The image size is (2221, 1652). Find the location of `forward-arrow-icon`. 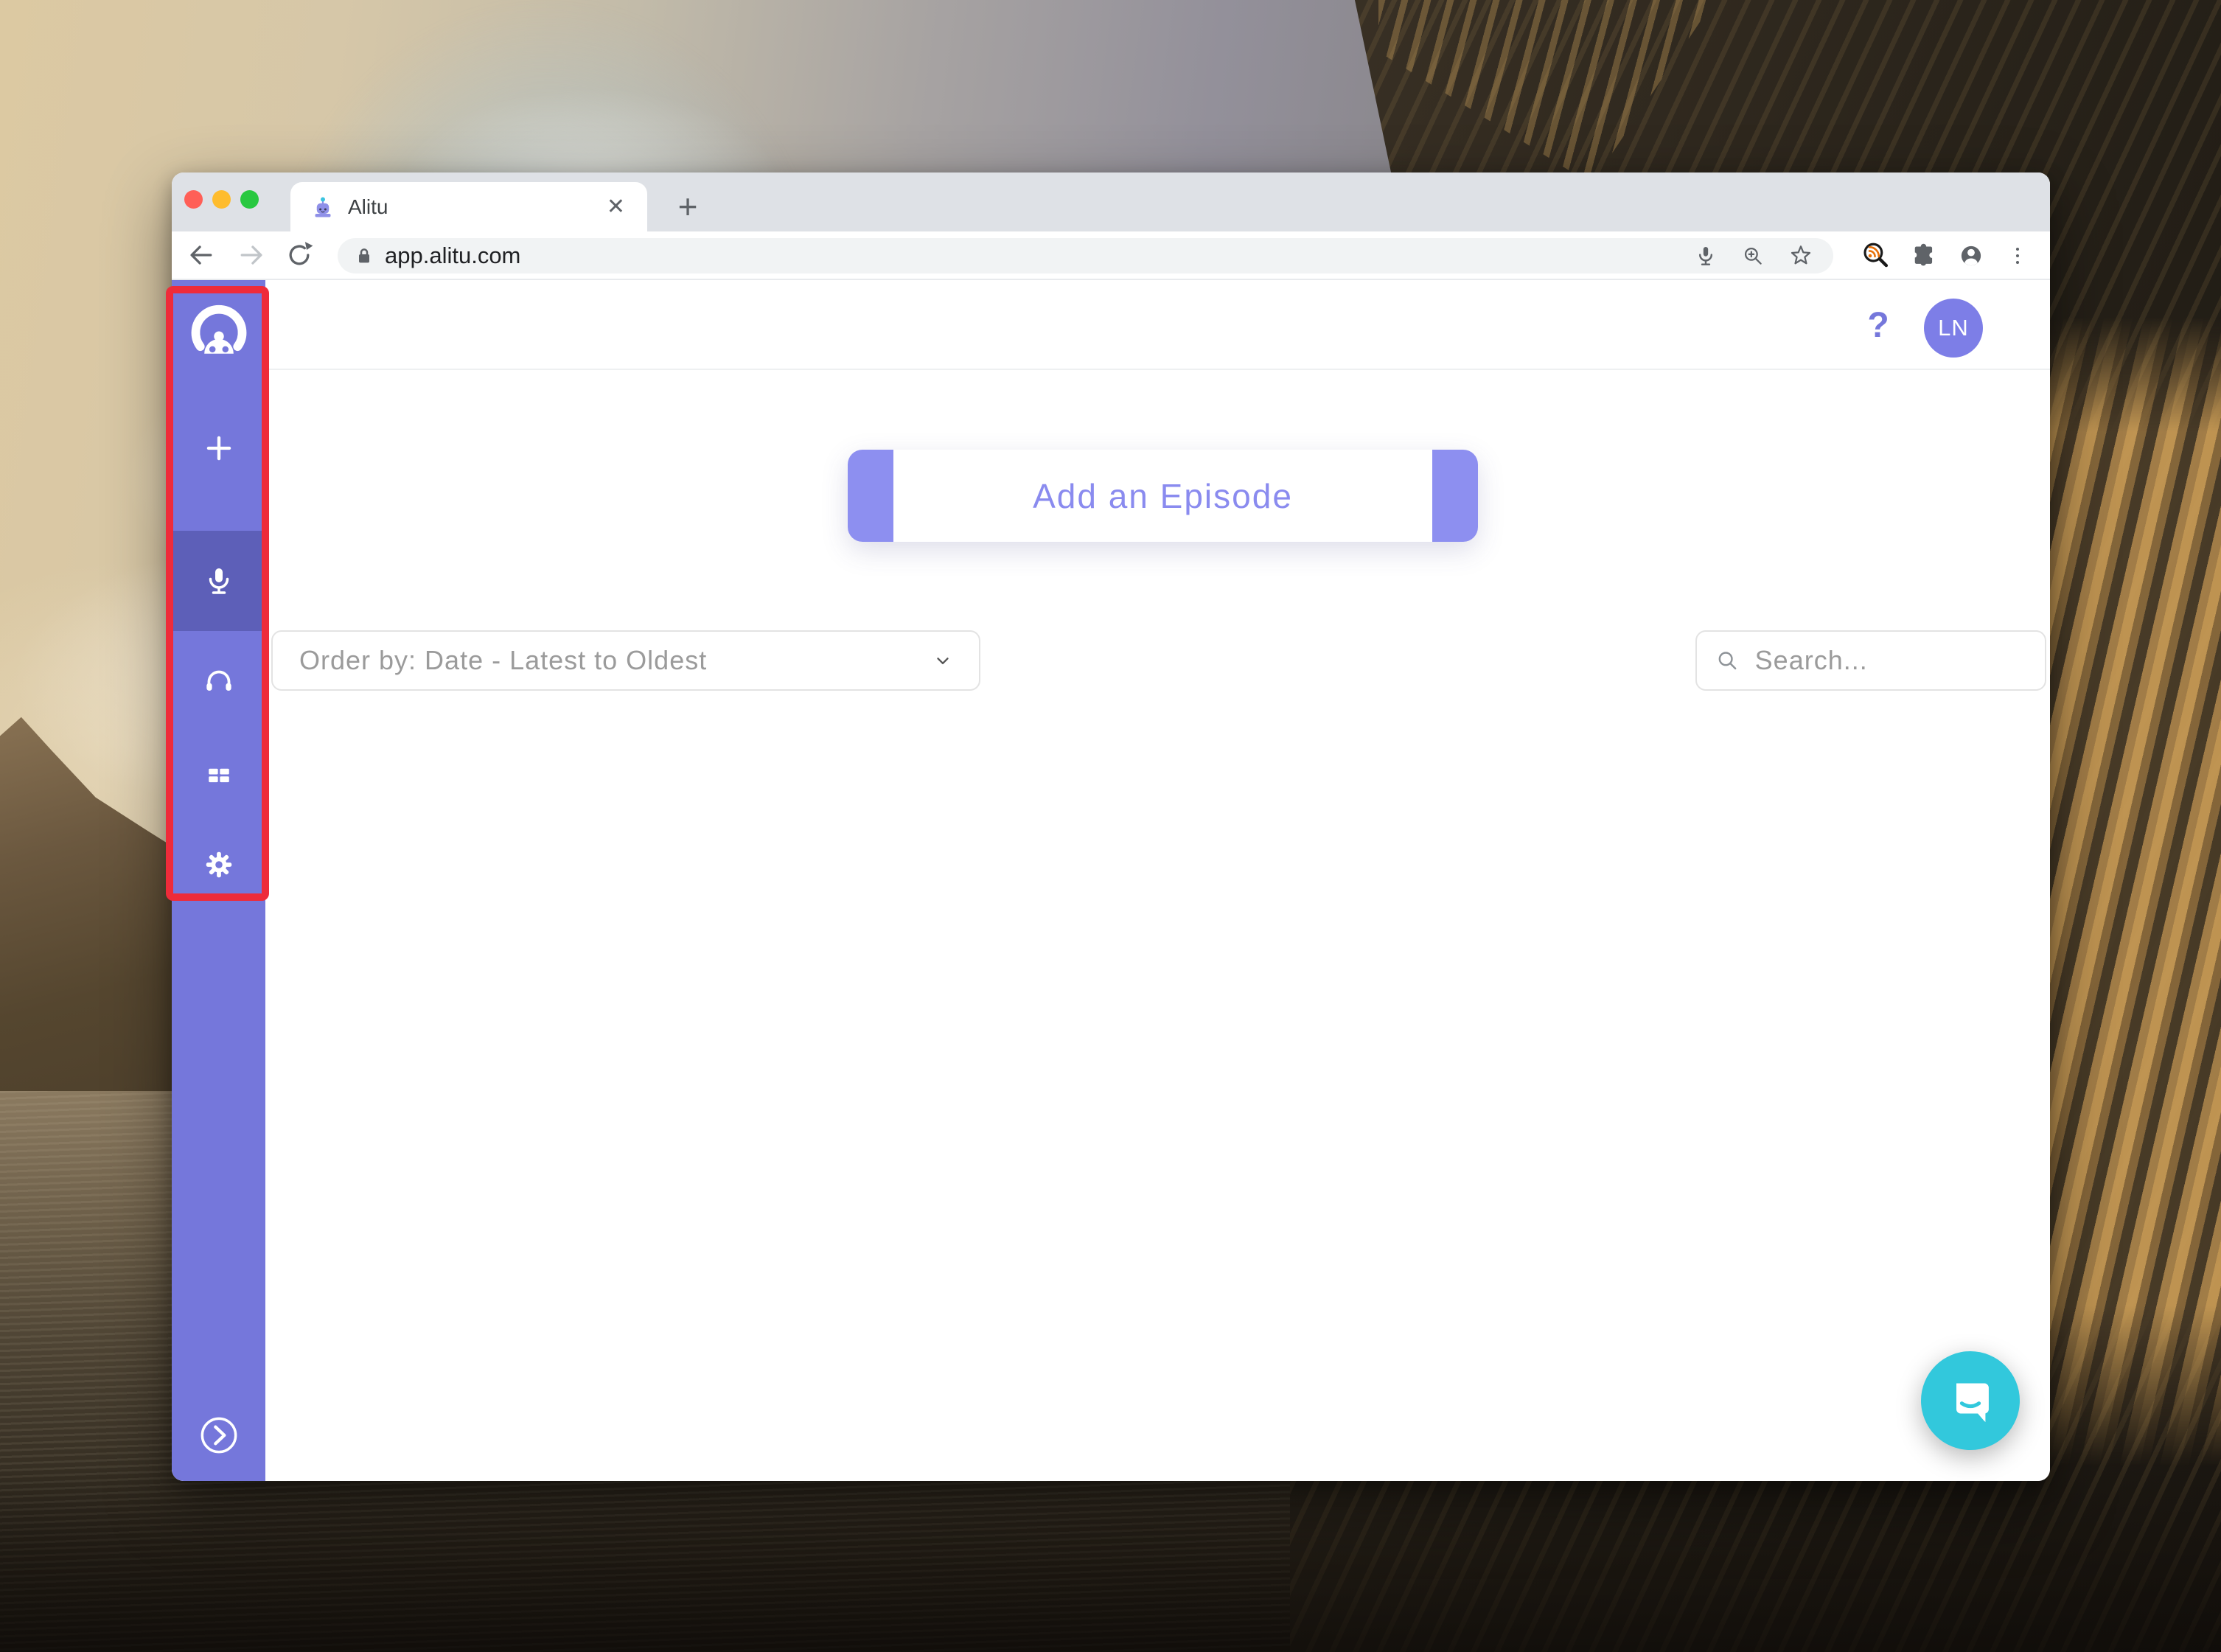

forward-arrow-icon is located at coordinates (251, 255).